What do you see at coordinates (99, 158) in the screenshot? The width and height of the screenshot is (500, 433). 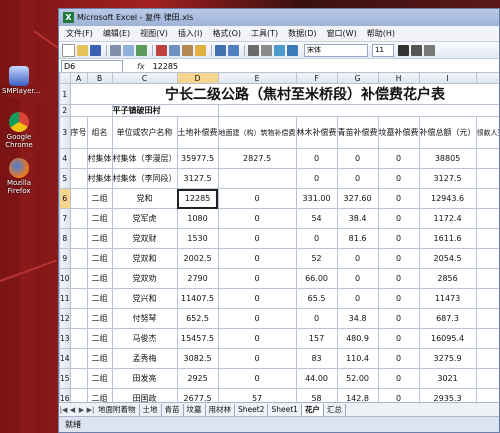 I see `cell: 村集体` at bounding box center [99, 158].